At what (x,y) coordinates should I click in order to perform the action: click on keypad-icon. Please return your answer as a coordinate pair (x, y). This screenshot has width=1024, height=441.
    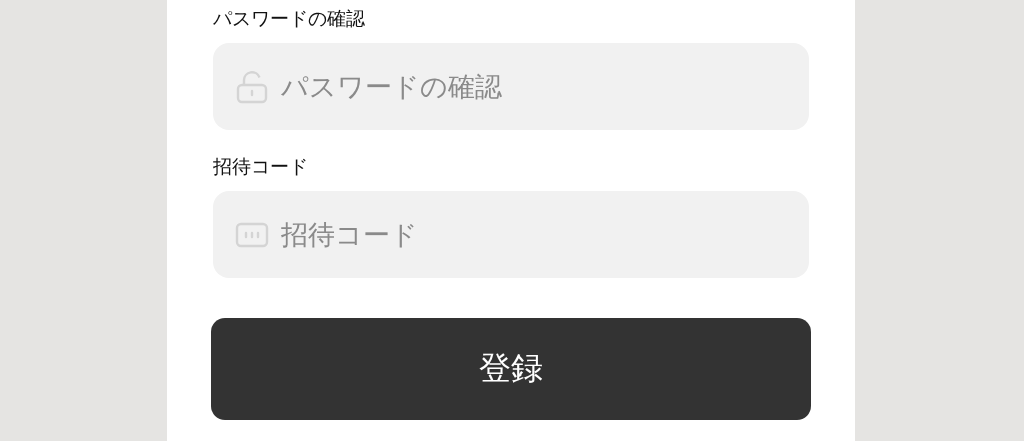
    Looking at the image, I should click on (251, 234).